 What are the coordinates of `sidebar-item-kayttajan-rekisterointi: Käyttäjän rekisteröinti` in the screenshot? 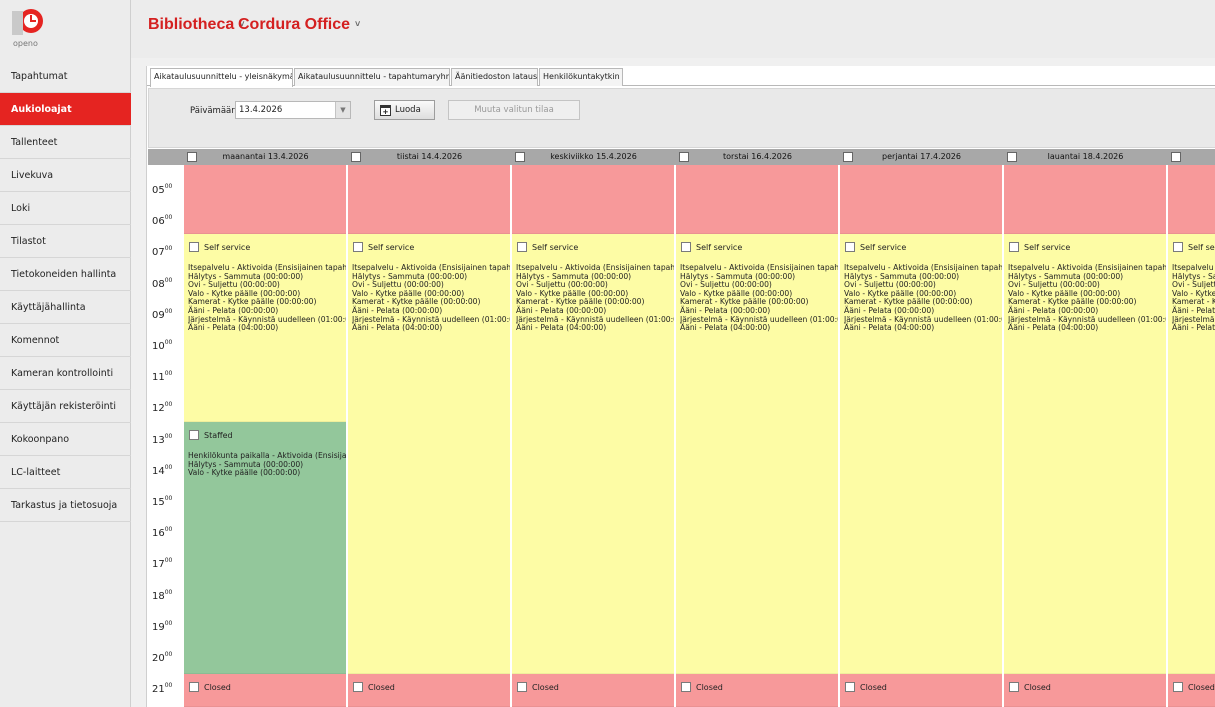 It's located at (65, 406).